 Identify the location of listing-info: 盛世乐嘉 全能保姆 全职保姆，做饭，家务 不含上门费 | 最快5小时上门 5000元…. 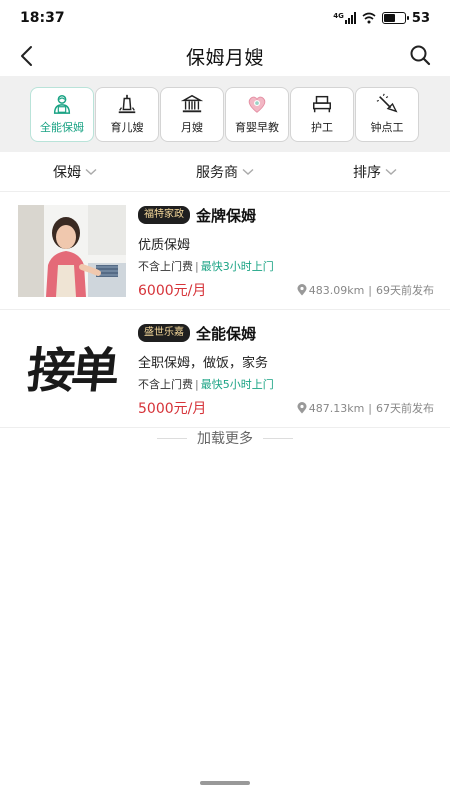
(286, 370).